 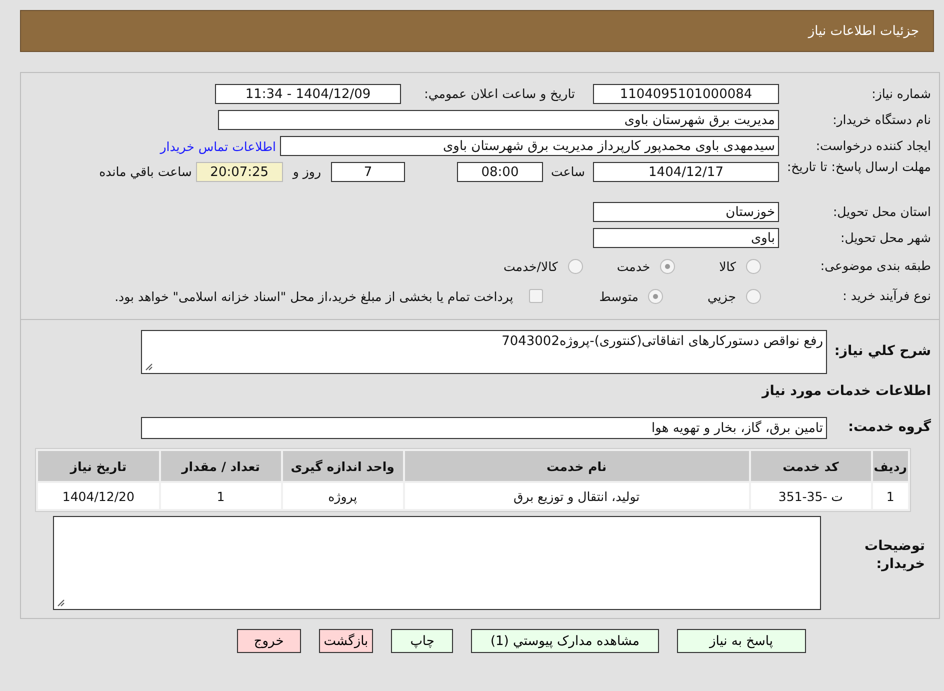 I want to click on buyer-contact-link: اطلاعات تماس خريدار, so click(x=218, y=146).